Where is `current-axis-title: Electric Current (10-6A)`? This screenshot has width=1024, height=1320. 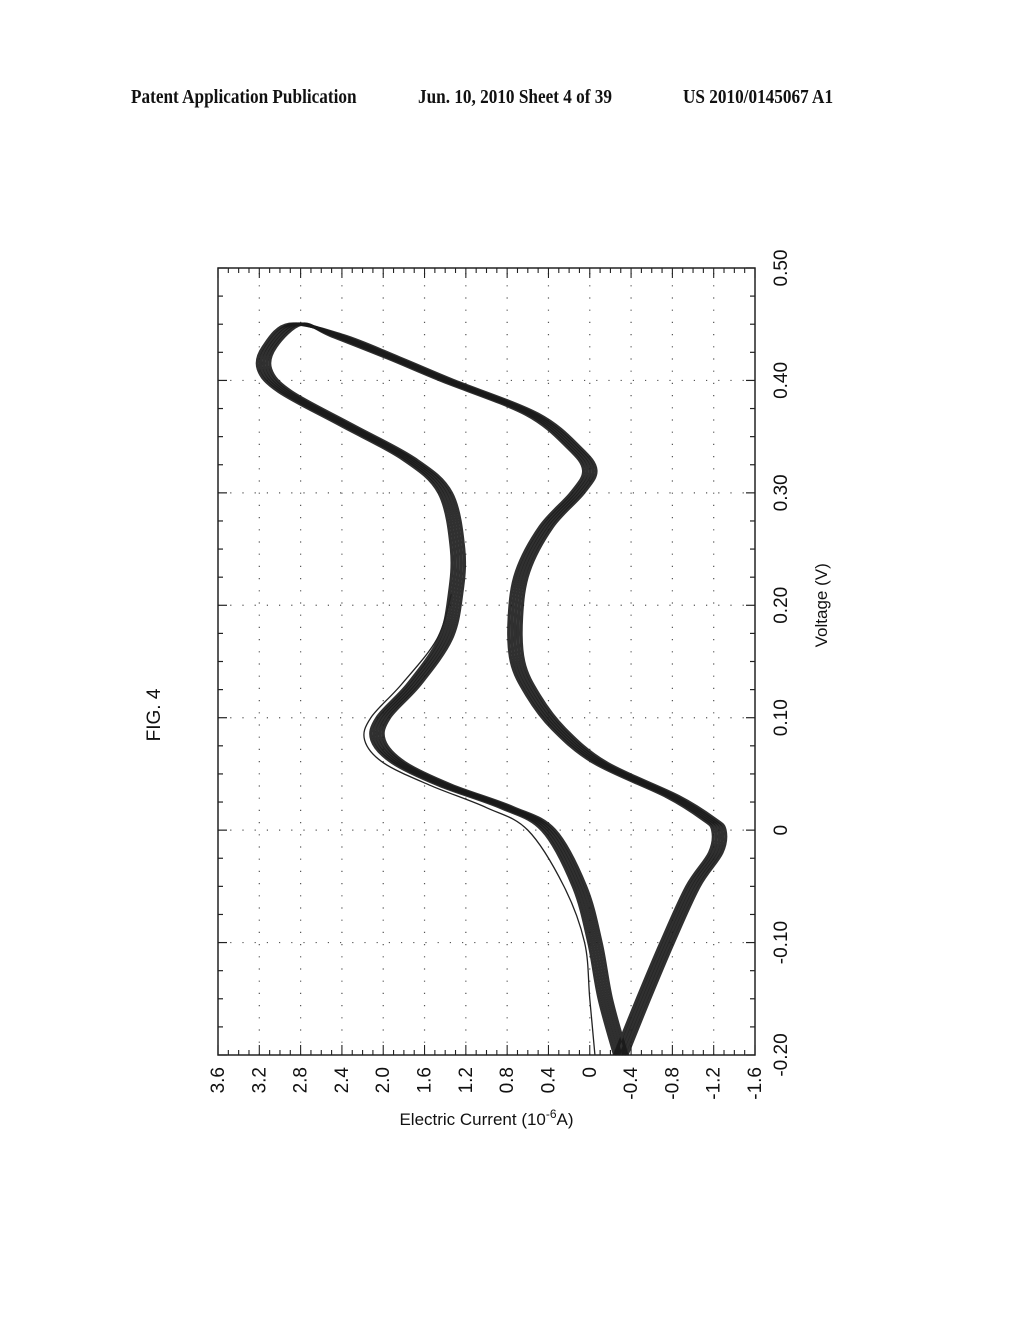 current-axis-title: Electric Current (10-6A) is located at coordinates (486, 1118).